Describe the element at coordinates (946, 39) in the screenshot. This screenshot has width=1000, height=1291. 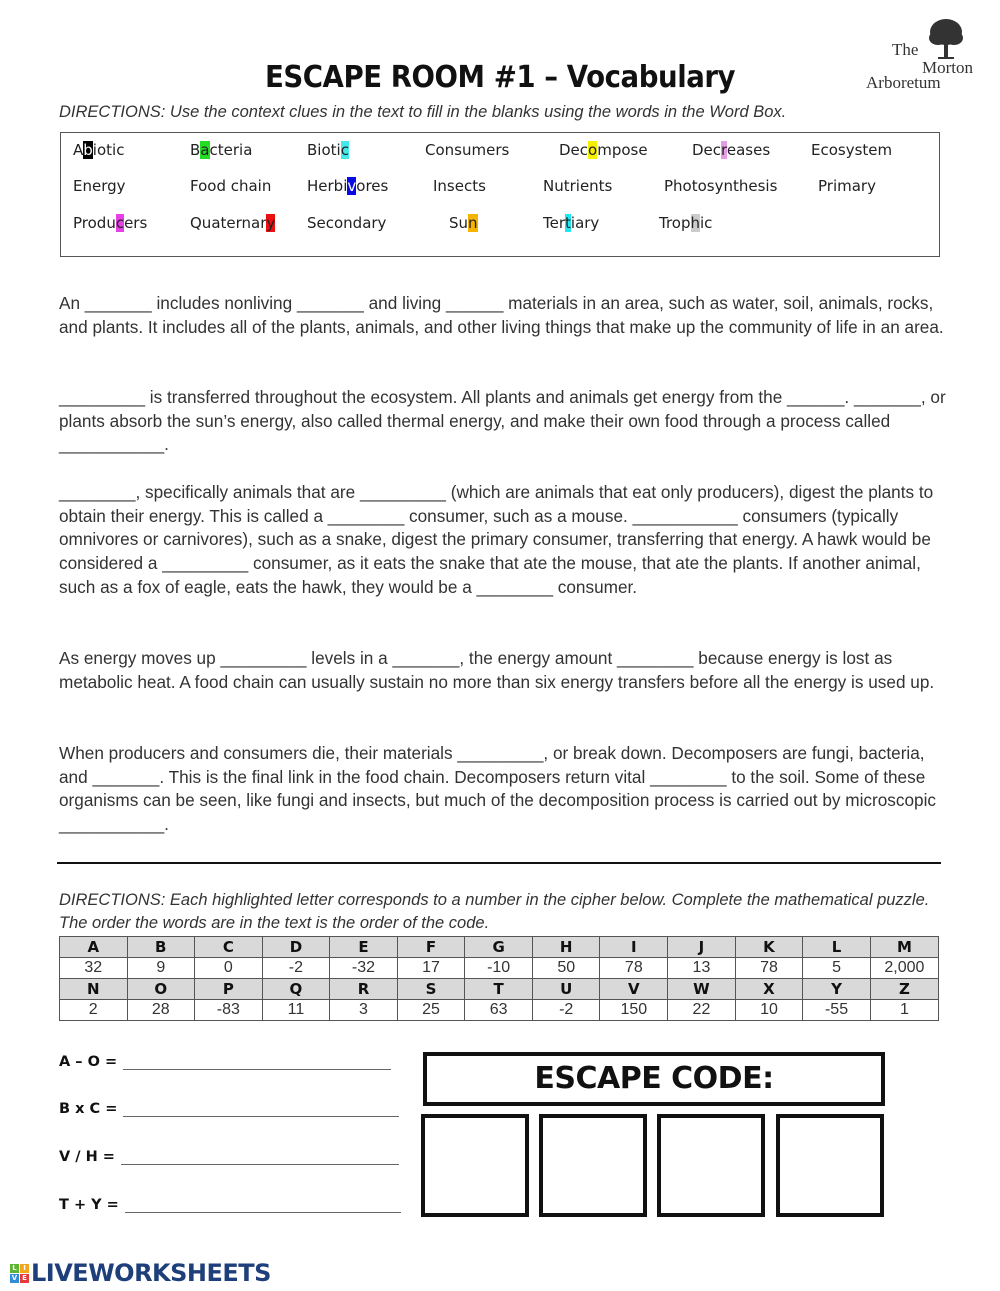
I see `tree-icon` at that location.